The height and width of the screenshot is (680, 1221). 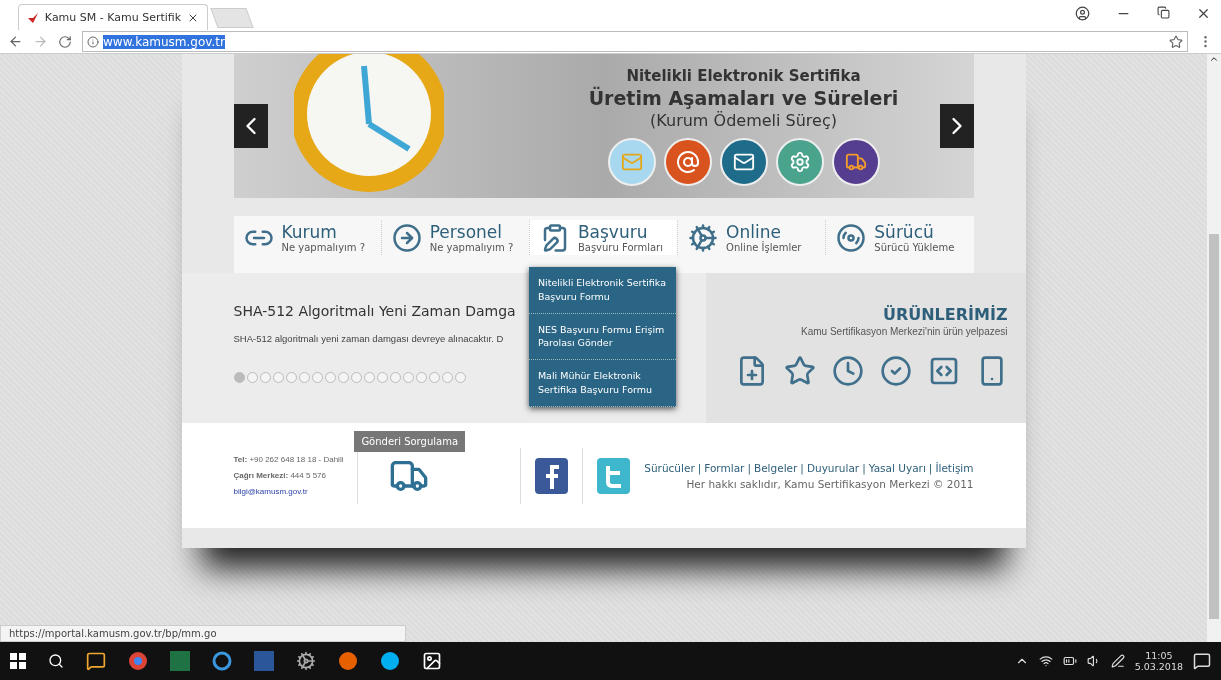 I want to click on footer-link: Belgeler, so click(x=775, y=467).